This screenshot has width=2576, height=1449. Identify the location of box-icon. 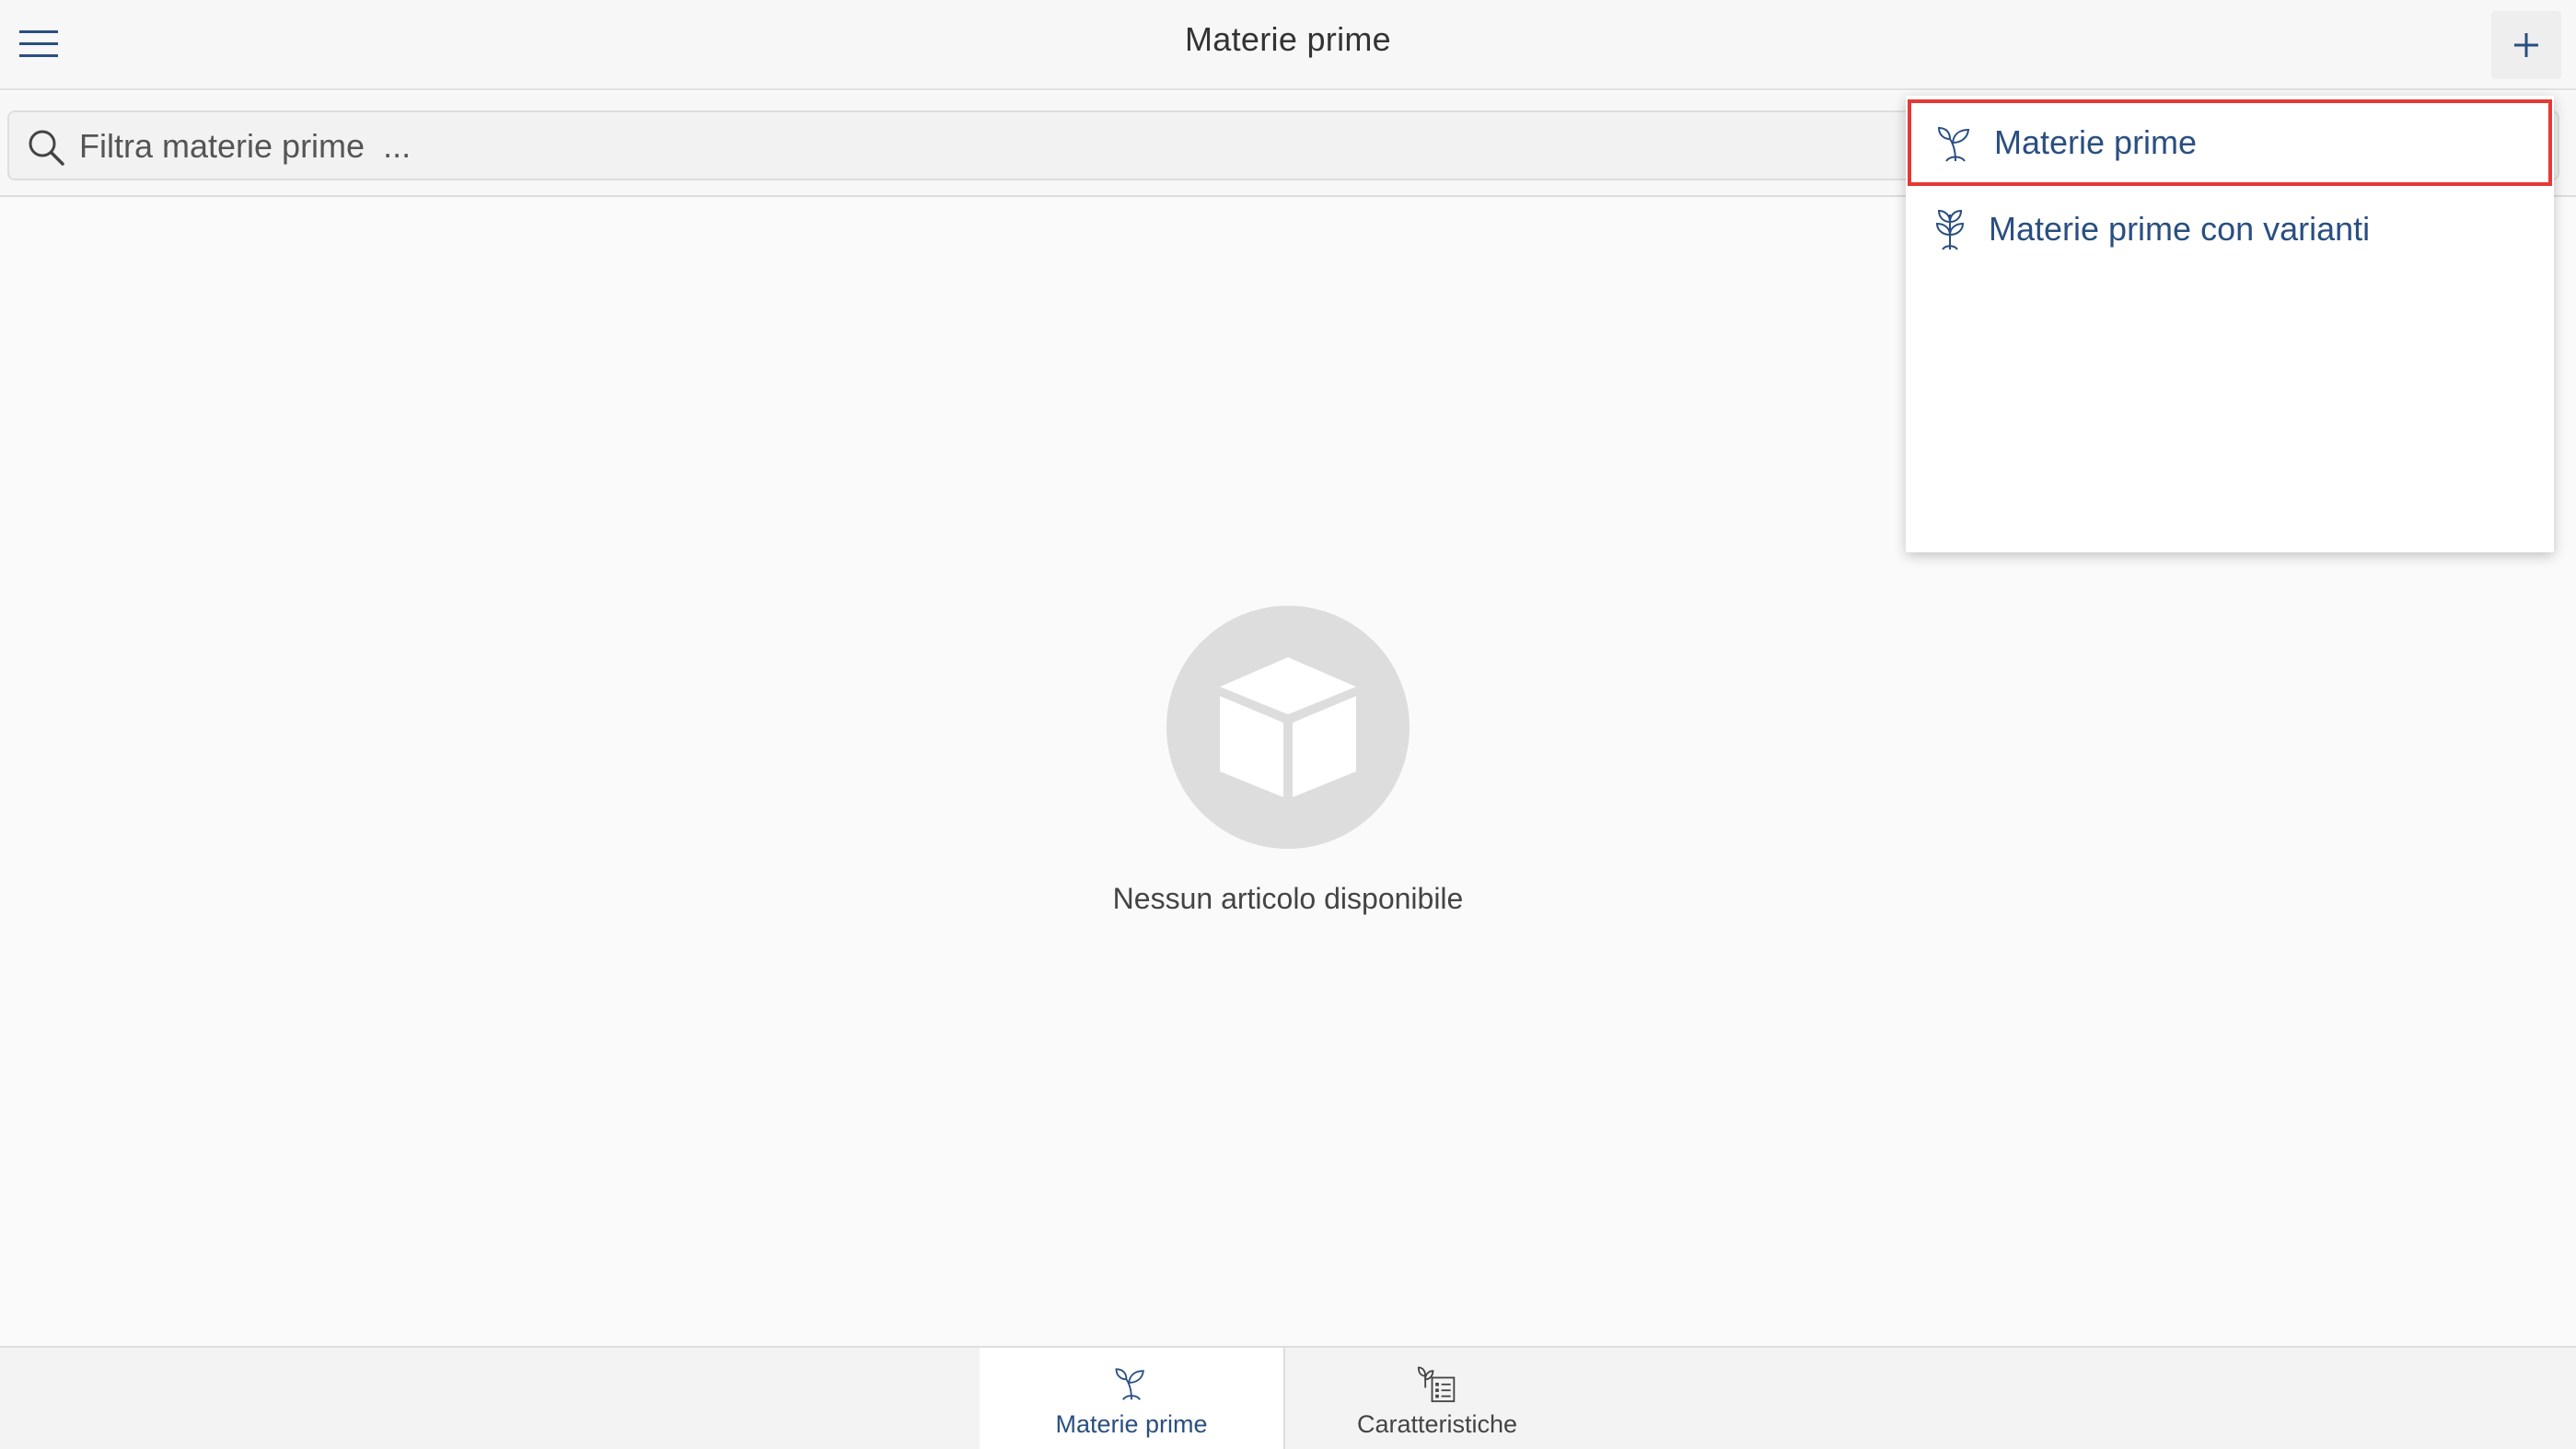
(1288, 727).